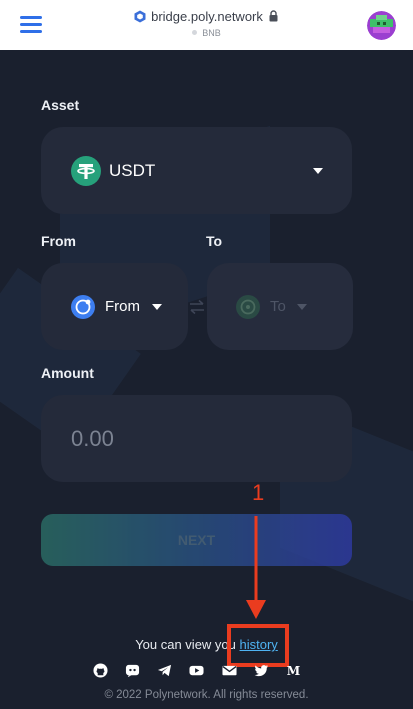  I want to click on twitter-icon, so click(262, 670).